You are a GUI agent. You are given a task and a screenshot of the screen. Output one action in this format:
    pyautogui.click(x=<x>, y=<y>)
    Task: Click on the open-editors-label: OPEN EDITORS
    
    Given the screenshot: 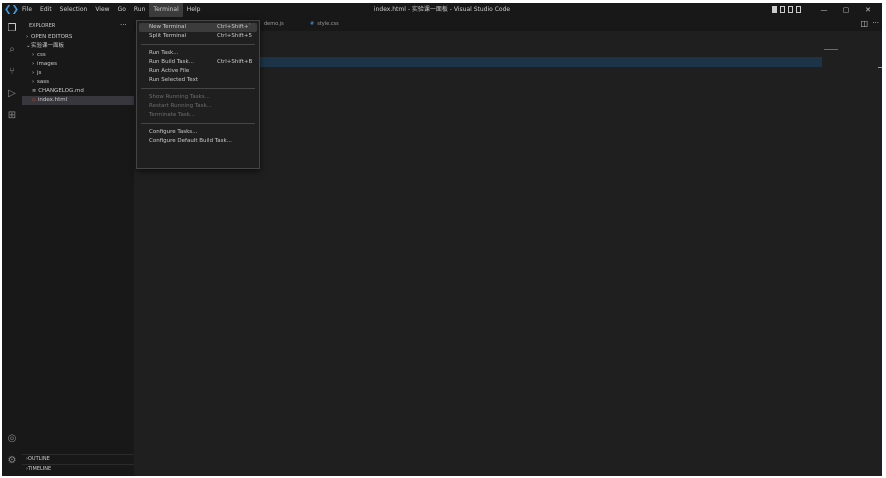 What is the action you would take?
    pyautogui.click(x=52, y=37)
    